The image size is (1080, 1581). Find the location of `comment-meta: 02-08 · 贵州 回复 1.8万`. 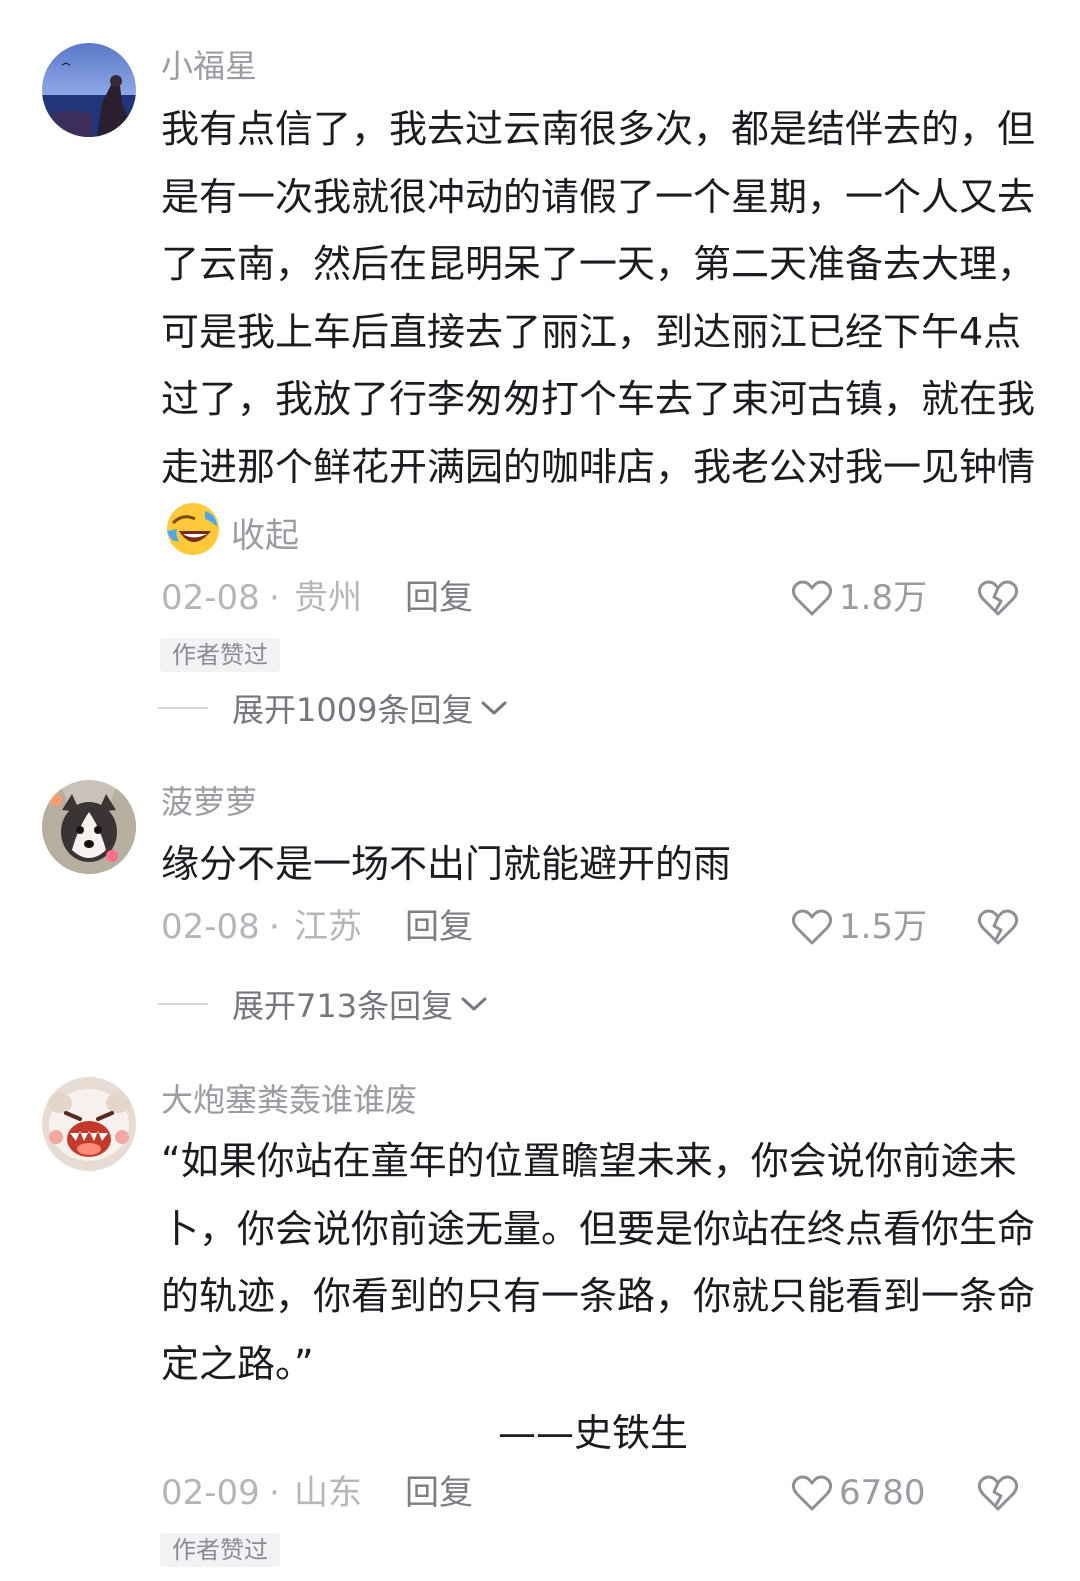

comment-meta: 02-08 · 贵州 回复 1.8万 is located at coordinates (590, 598).